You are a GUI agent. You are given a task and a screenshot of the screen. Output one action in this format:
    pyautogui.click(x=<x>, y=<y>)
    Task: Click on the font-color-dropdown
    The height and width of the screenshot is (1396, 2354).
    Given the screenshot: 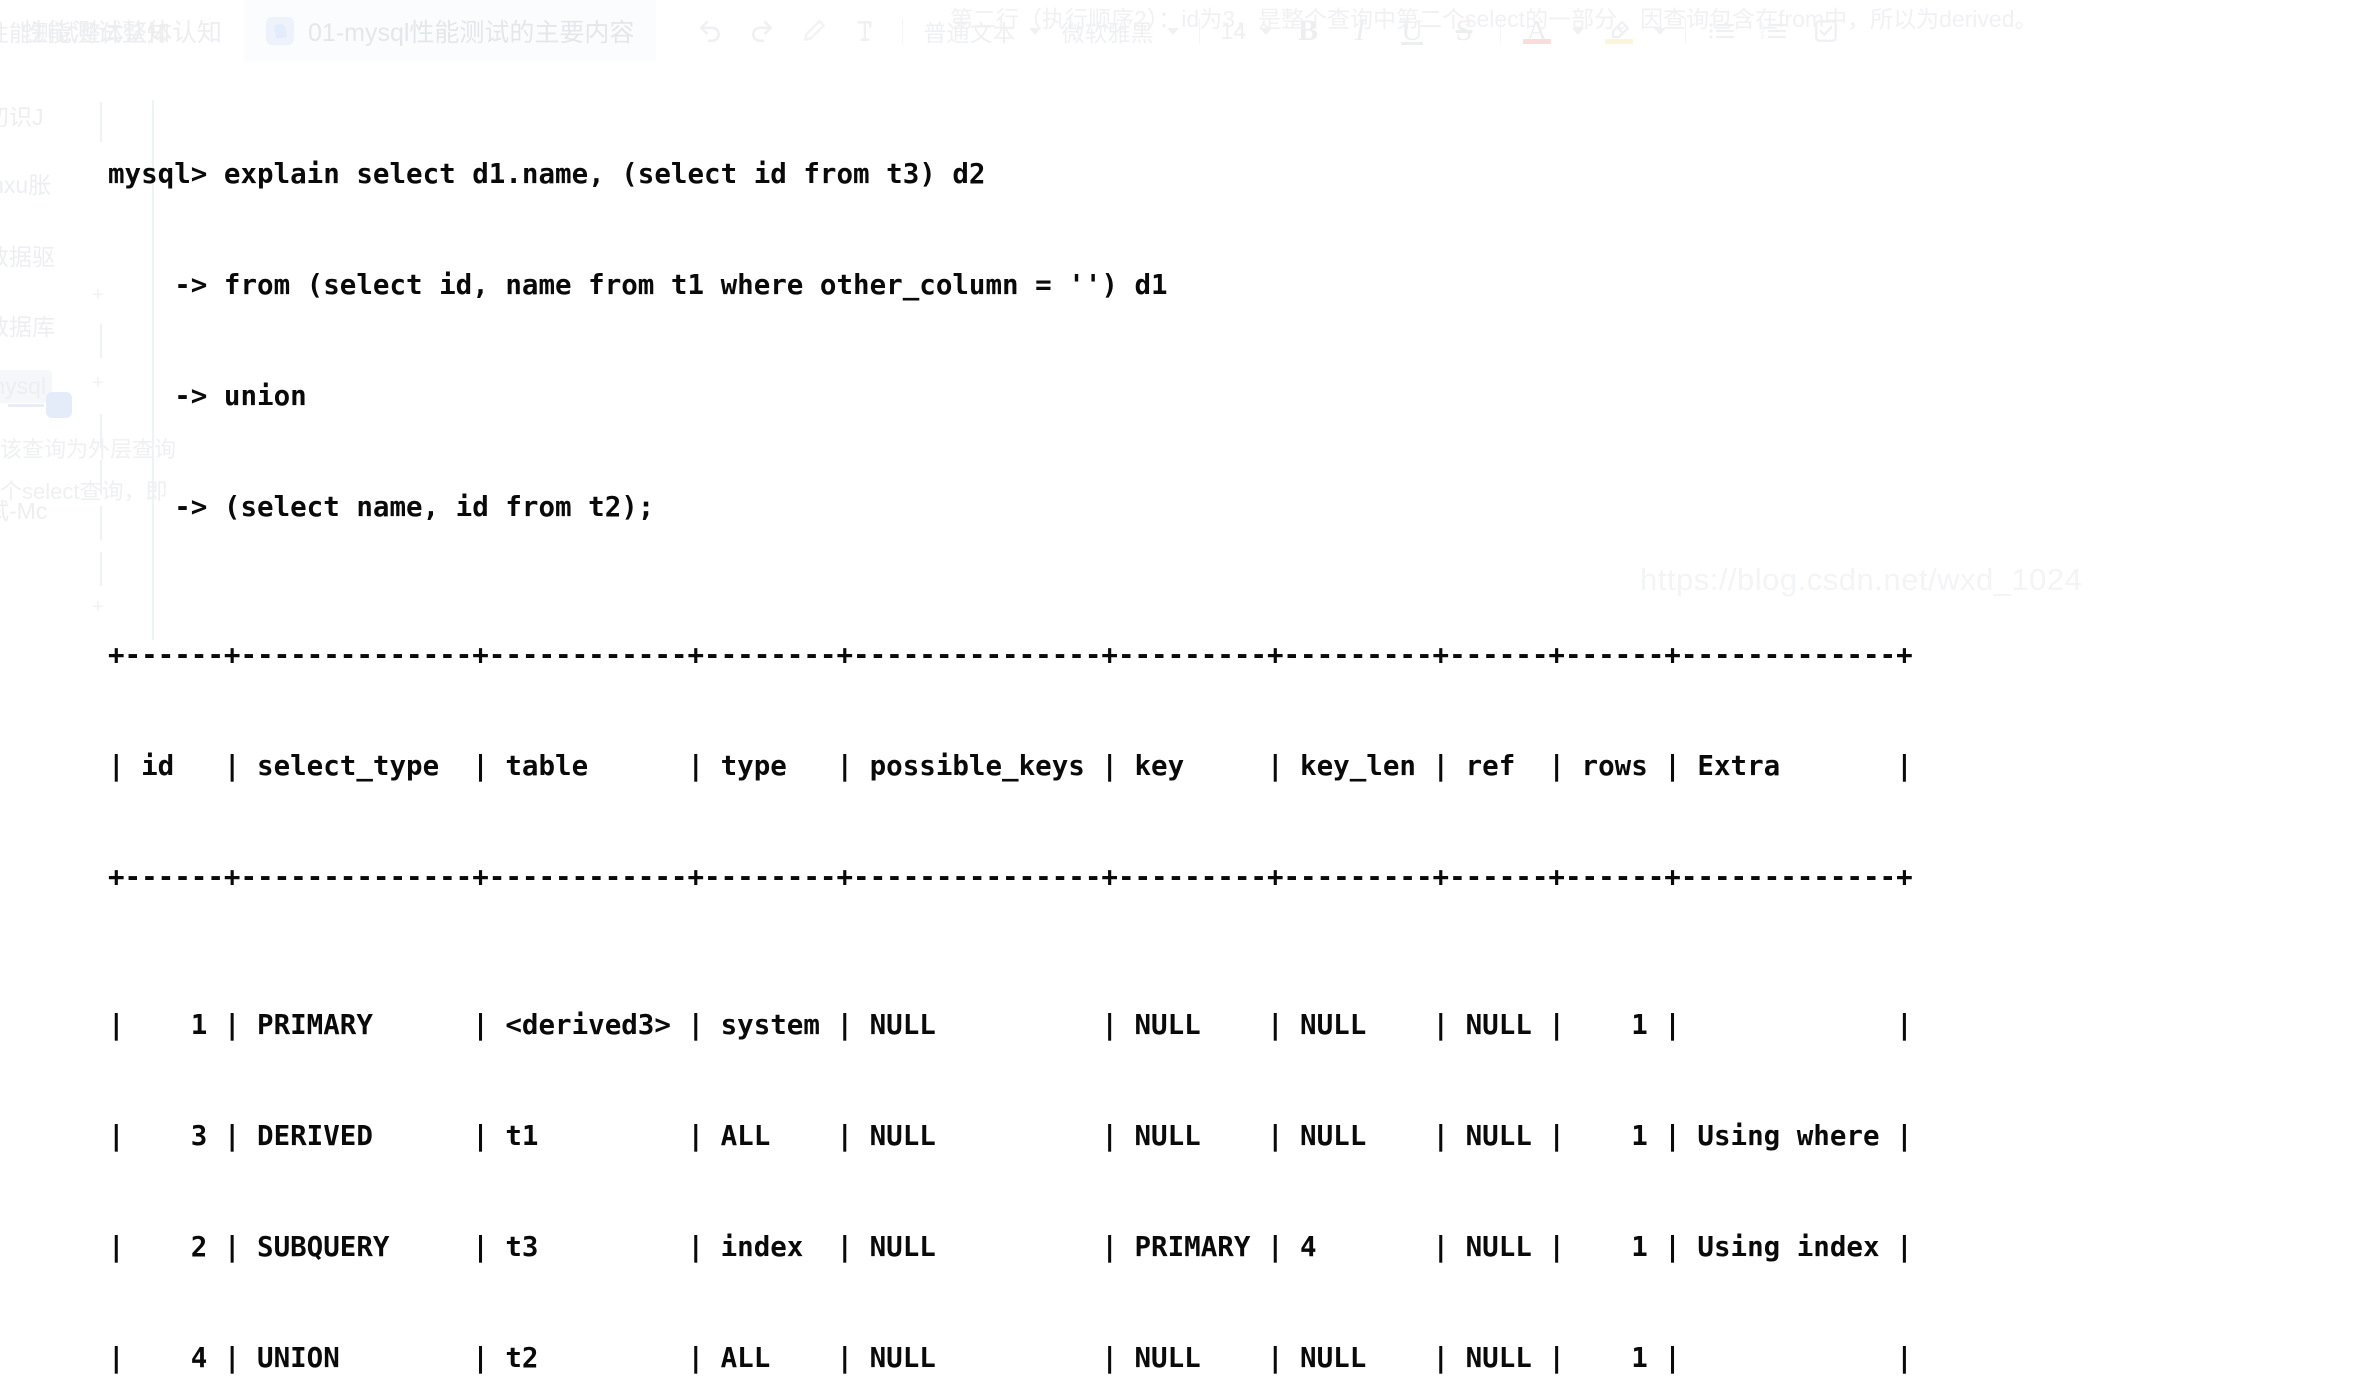 What is the action you would take?
    pyautogui.click(x=1578, y=31)
    